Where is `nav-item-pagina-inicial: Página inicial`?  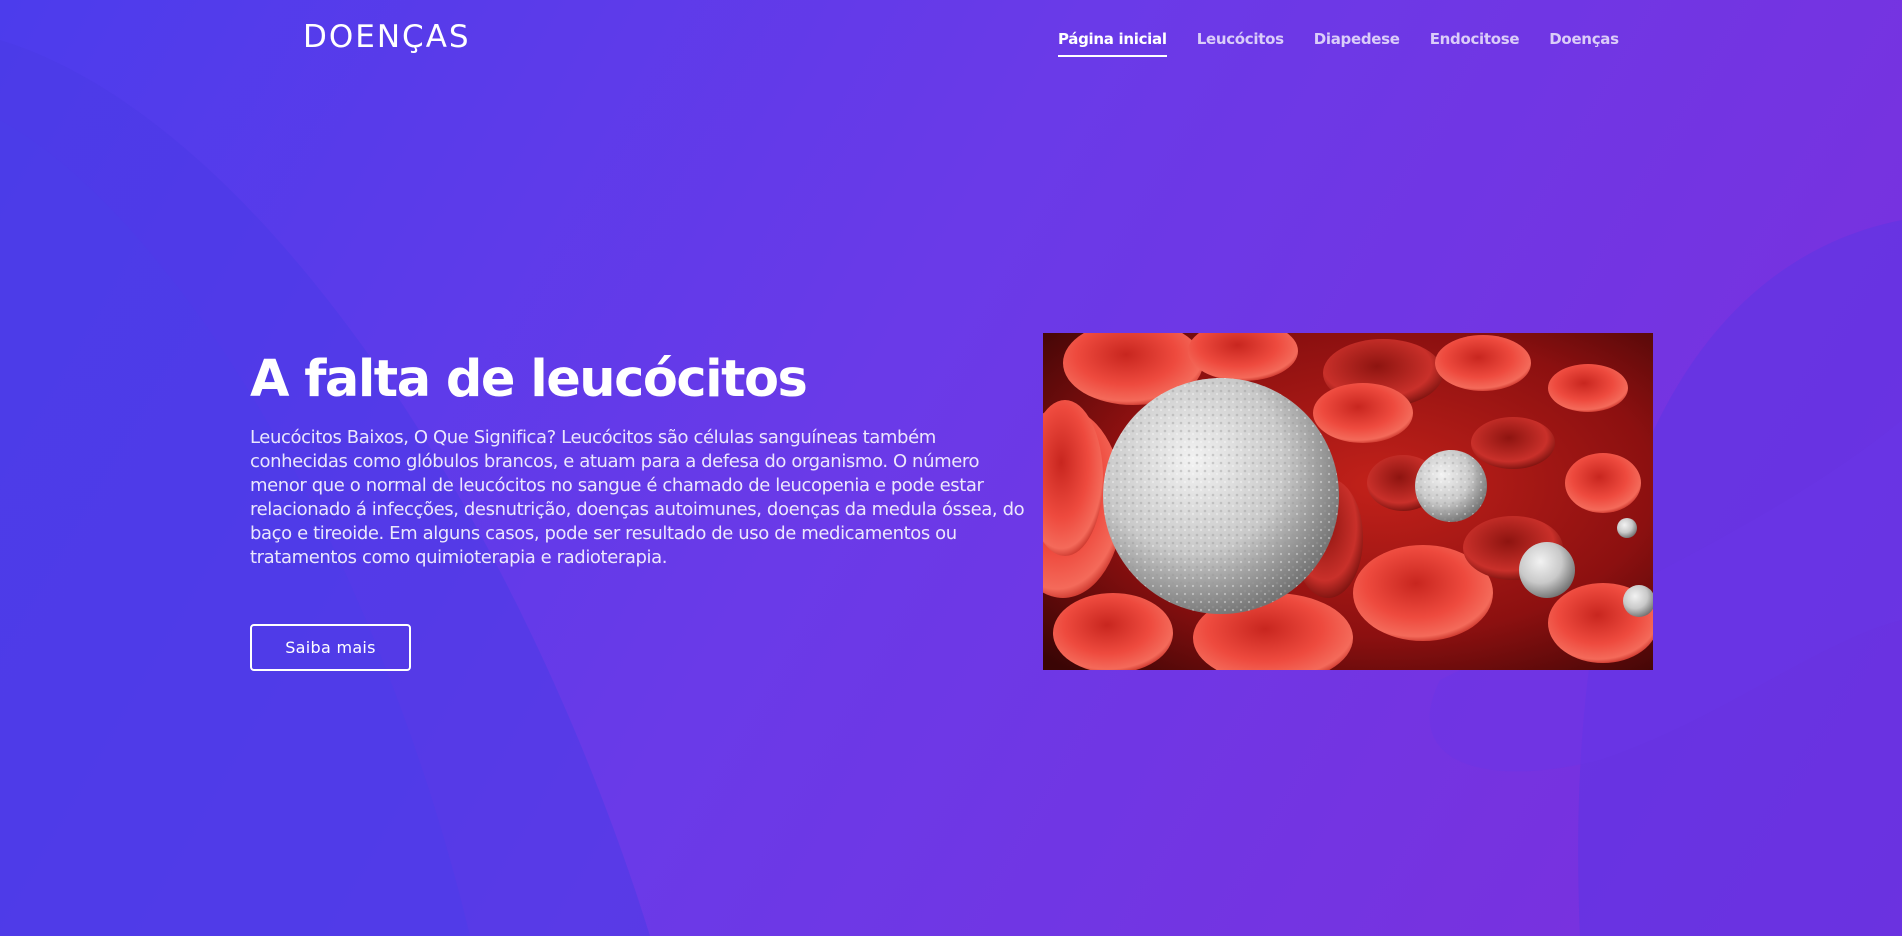 nav-item-pagina-inicial: Página inicial is located at coordinates (1112, 43).